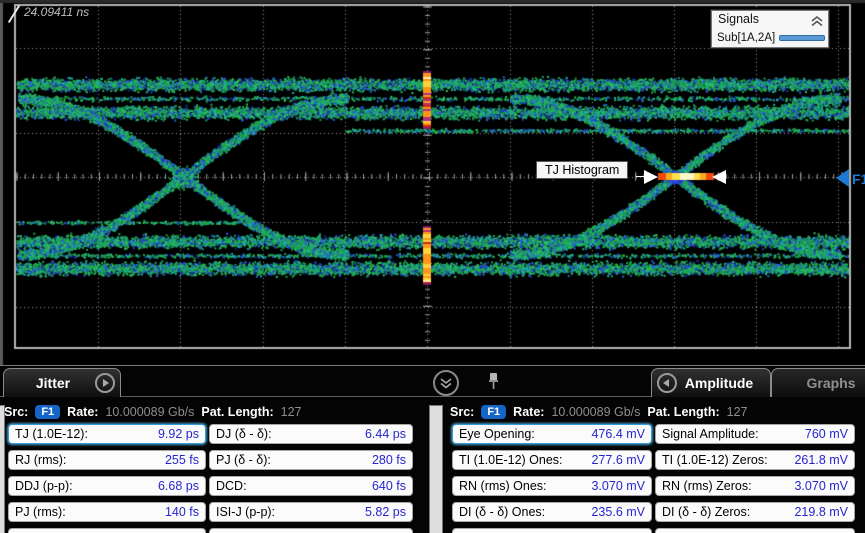 The width and height of the screenshot is (865, 533). I want to click on measurement-cell-rj: RJ (rms): 255 fs, so click(107, 460).